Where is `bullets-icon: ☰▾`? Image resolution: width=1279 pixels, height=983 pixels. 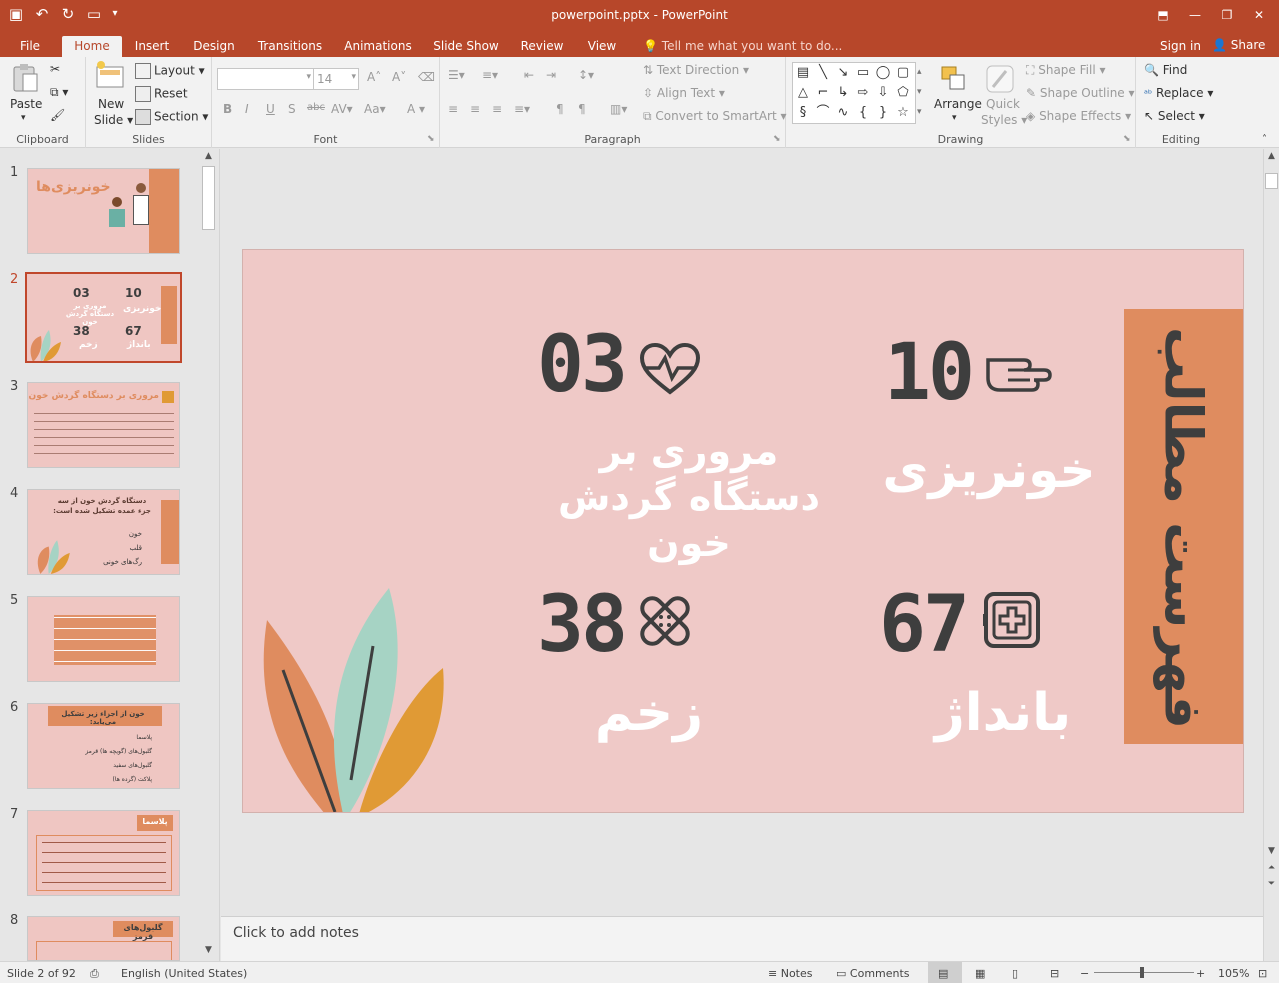 bullets-icon: ☰▾ is located at coordinates (456, 75).